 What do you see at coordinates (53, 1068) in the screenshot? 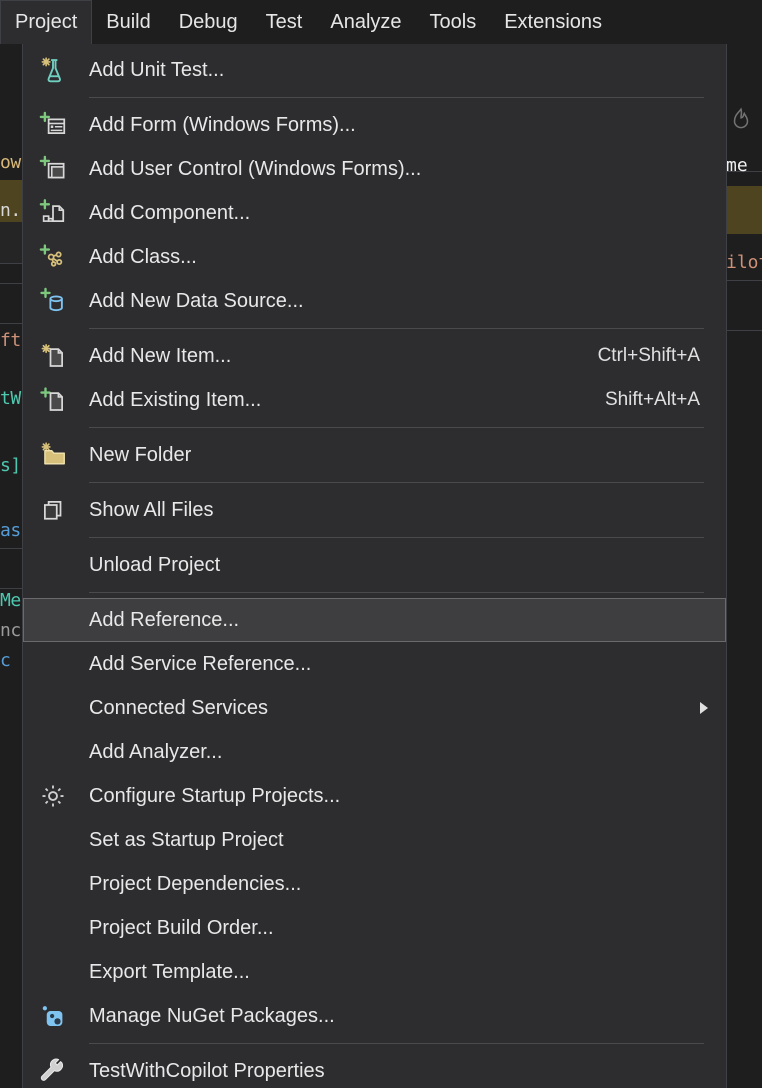
I see `wrench-icon` at bounding box center [53, 1068].